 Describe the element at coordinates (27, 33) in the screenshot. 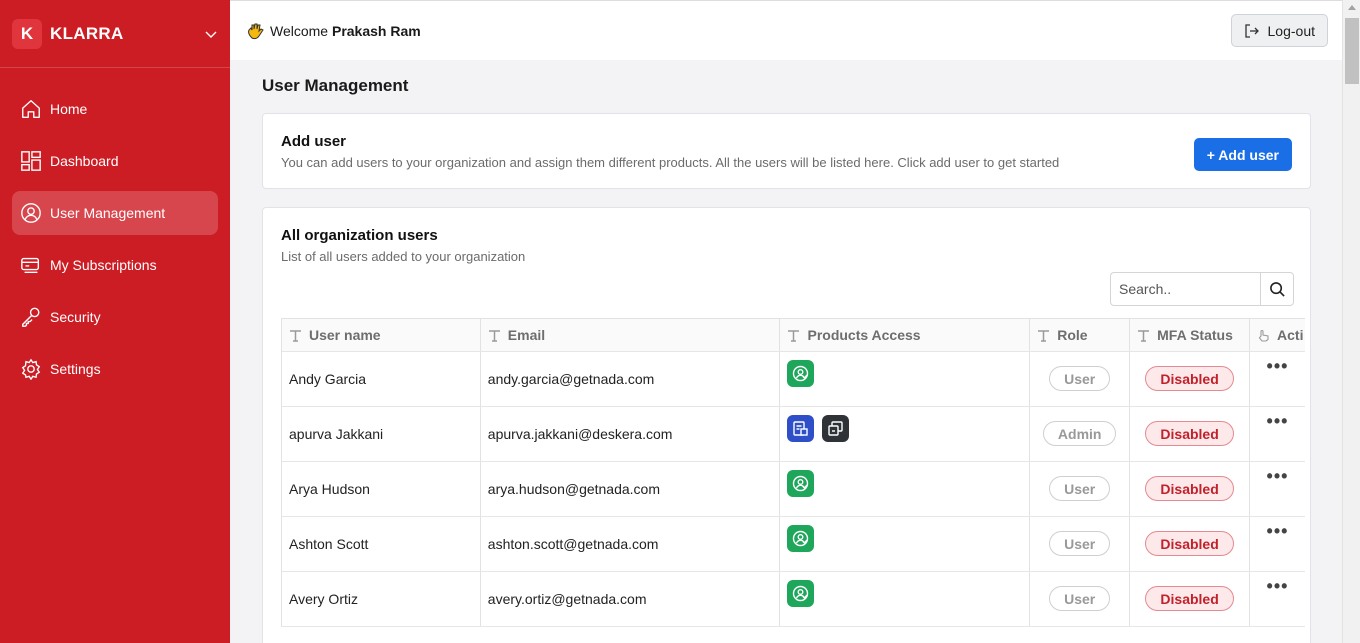

I see `brand-logo: K` at that location.